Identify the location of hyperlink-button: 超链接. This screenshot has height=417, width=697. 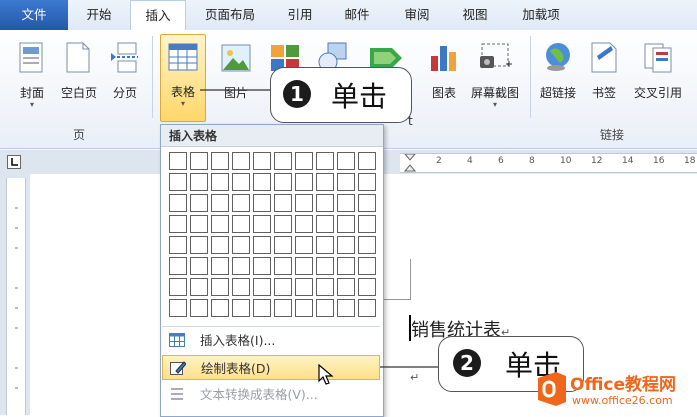
(558, 71).